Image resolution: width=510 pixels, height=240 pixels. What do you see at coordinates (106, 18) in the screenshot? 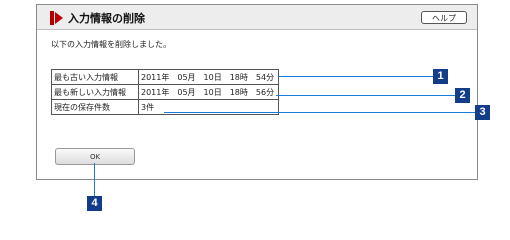
I see `dialog-title: 入力情報の削除` at bounding box center [106, 18].